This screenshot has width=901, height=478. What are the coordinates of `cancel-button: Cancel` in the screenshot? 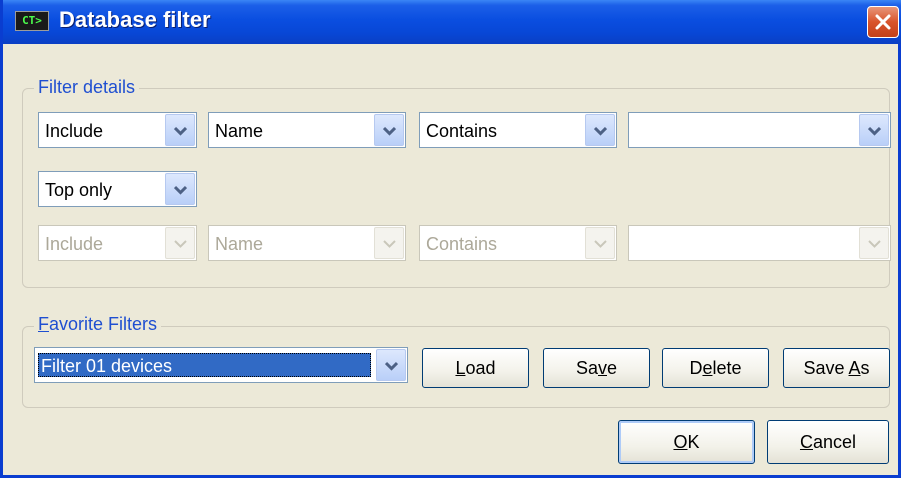 It's located at (828, 442).